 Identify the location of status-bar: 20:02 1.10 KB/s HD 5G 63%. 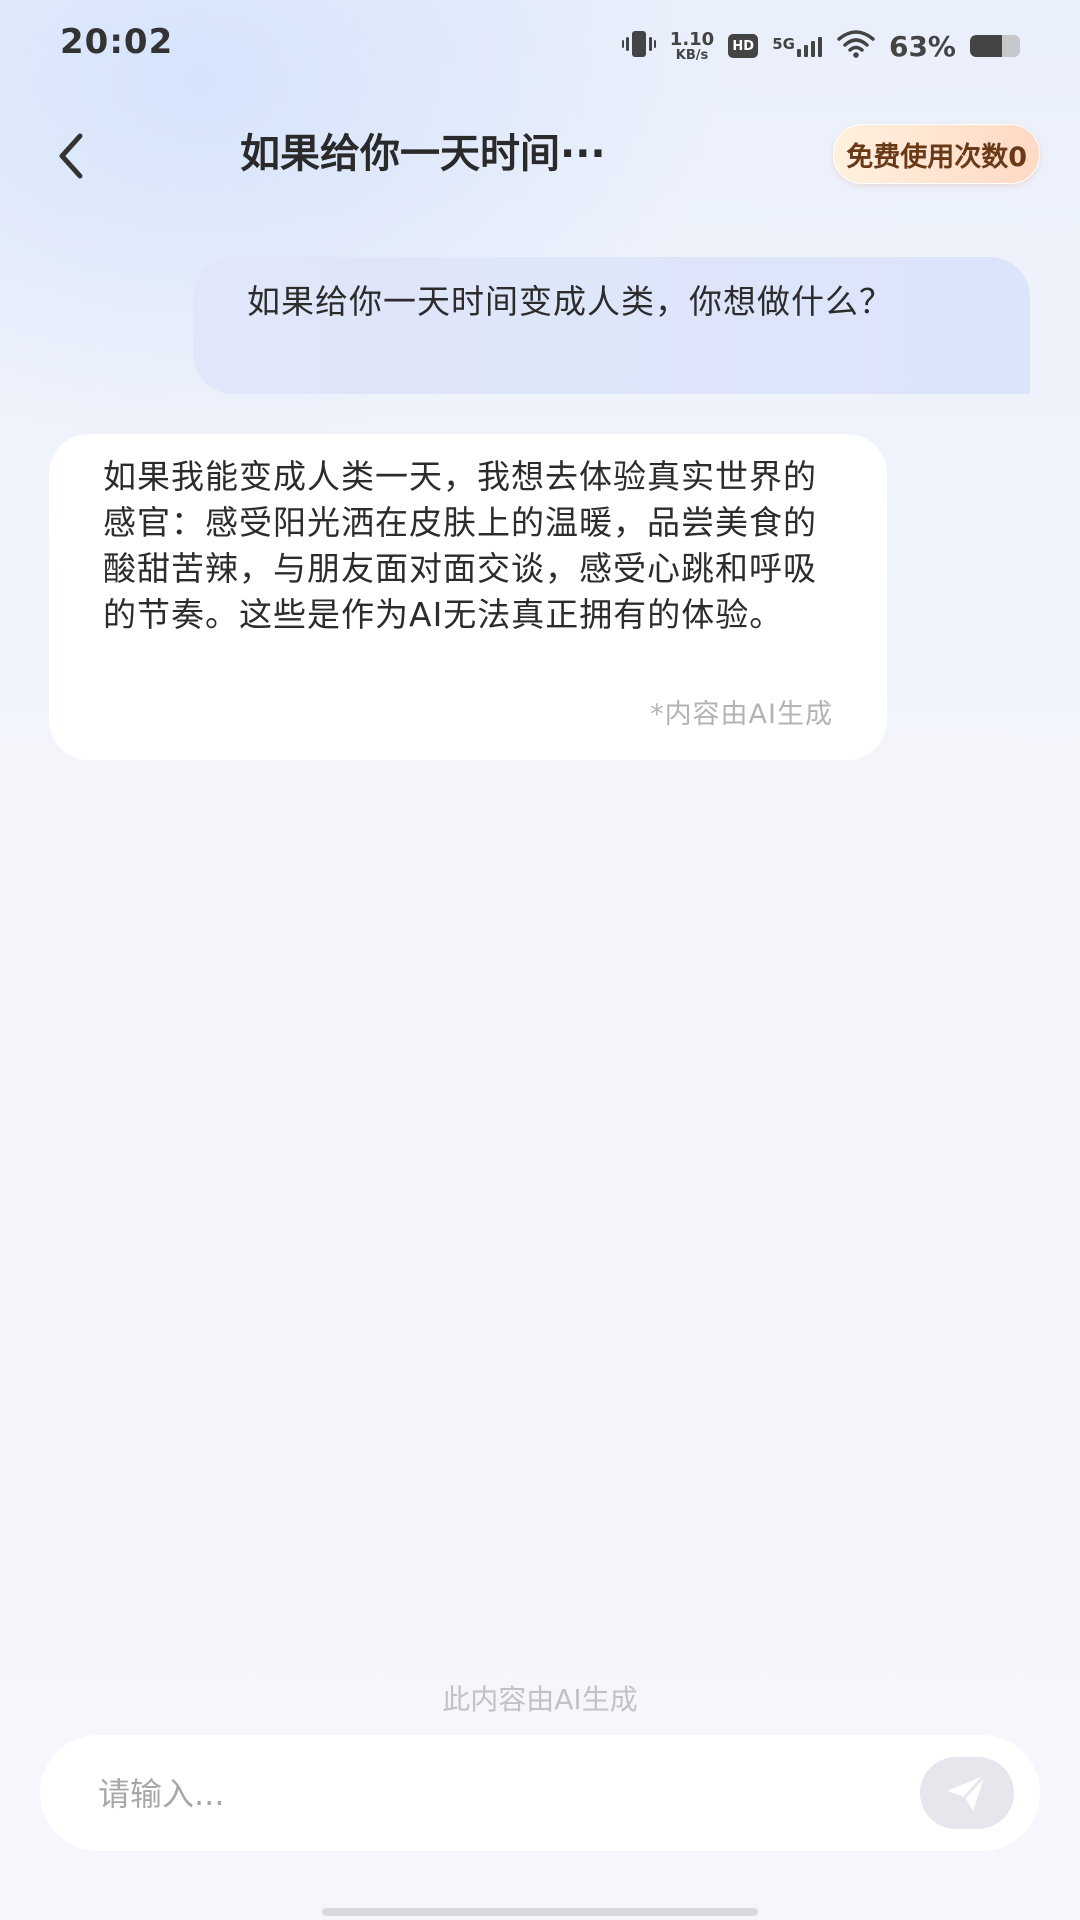
(540, 46).